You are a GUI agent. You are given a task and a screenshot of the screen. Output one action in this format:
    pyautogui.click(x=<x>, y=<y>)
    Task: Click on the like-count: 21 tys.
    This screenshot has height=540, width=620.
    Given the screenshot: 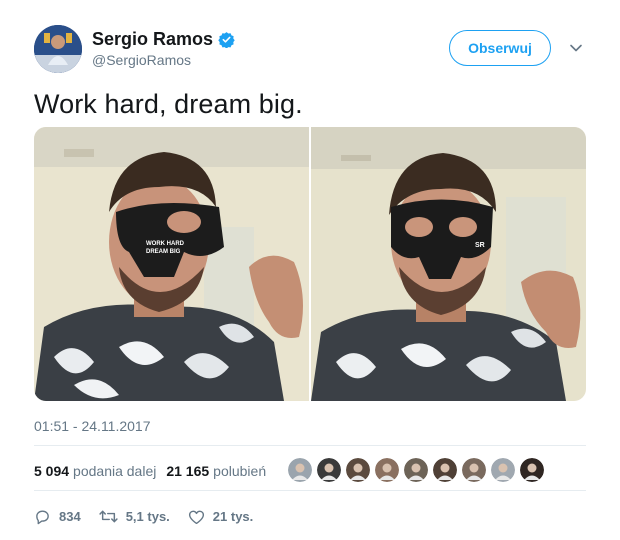 What is the action you would take?
    pyautogui.click(x=233, y=516)
    